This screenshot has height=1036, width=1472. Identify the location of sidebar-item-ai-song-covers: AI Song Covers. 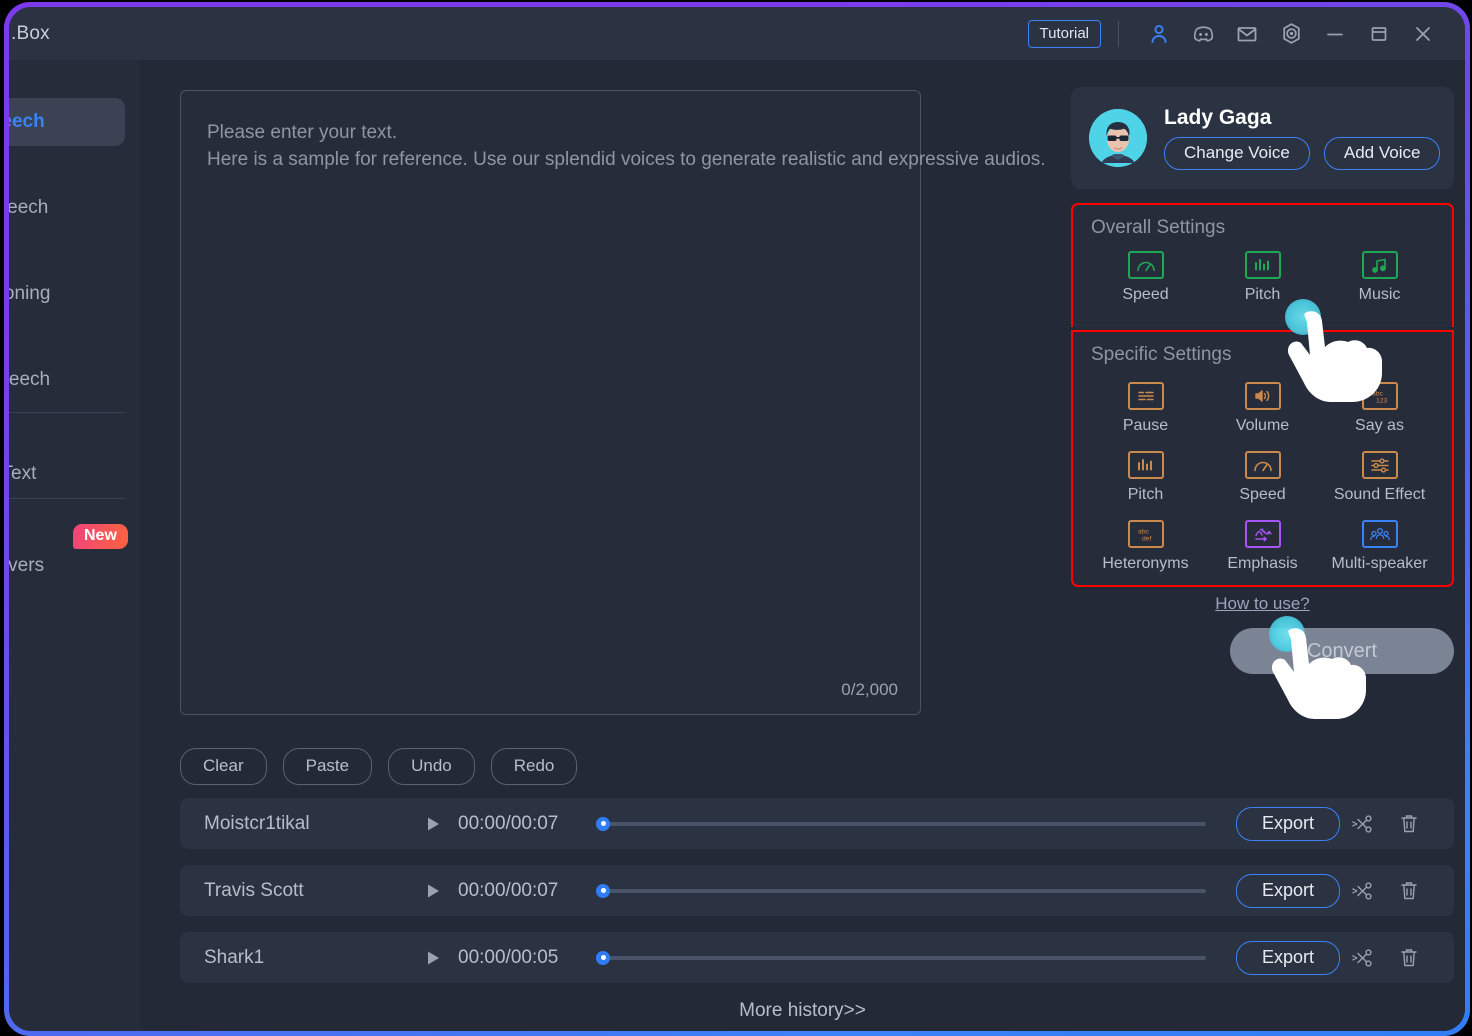
(67, 566).